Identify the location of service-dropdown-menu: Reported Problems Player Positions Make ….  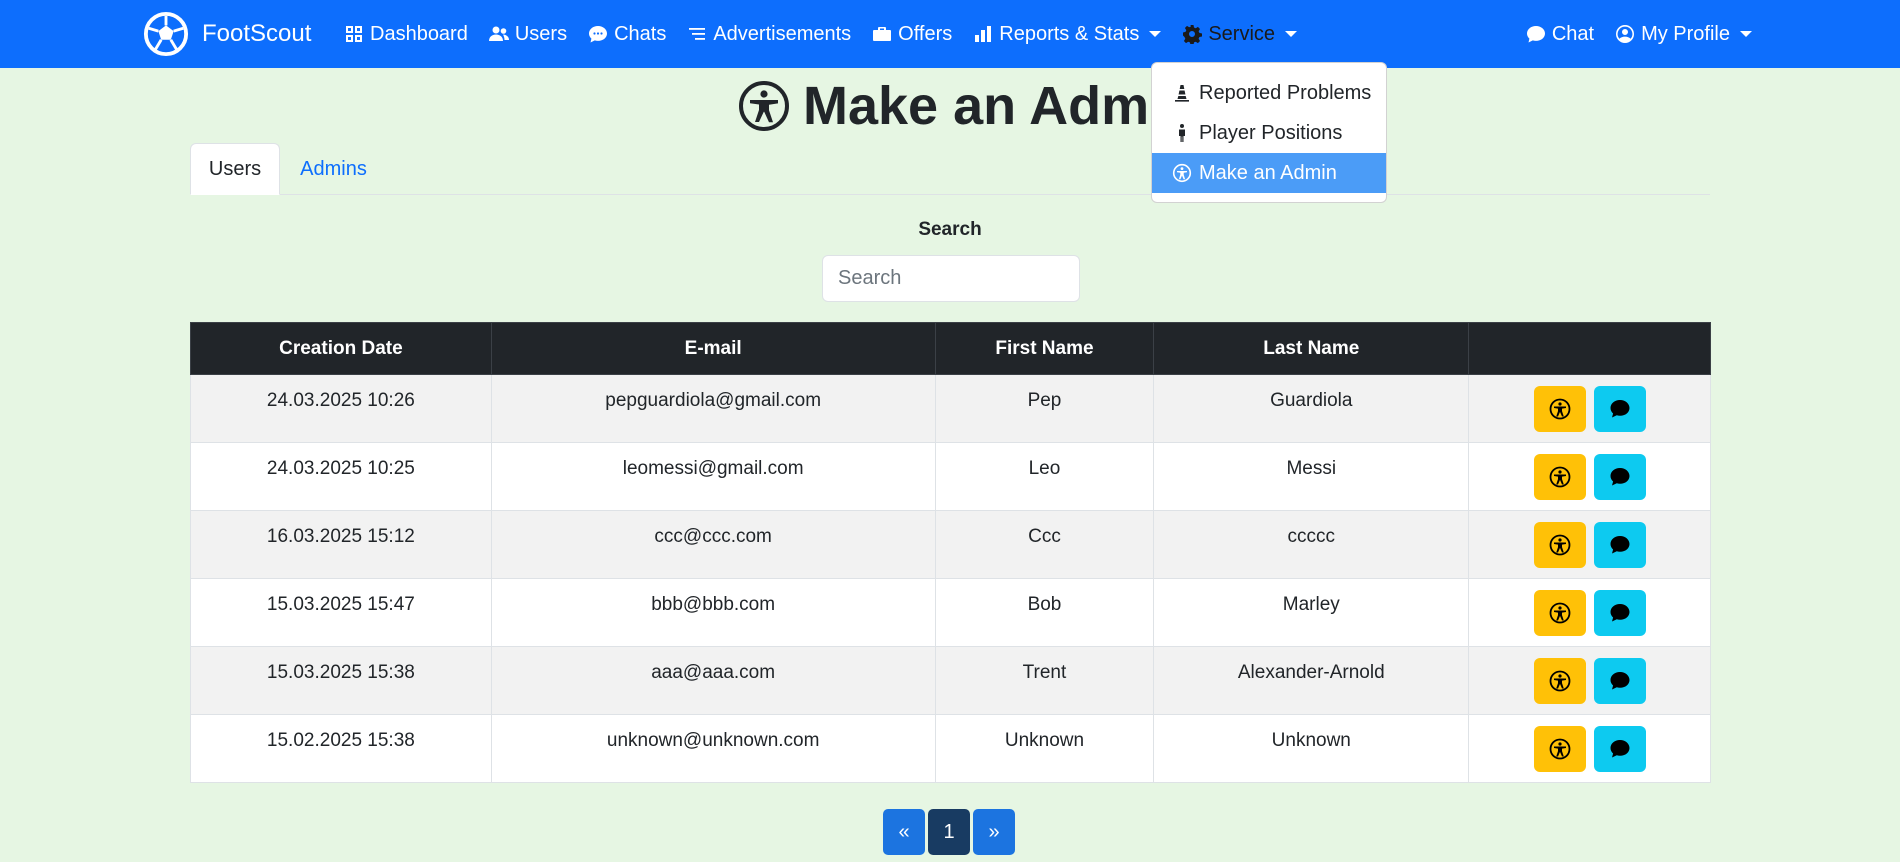
(1269, 132).